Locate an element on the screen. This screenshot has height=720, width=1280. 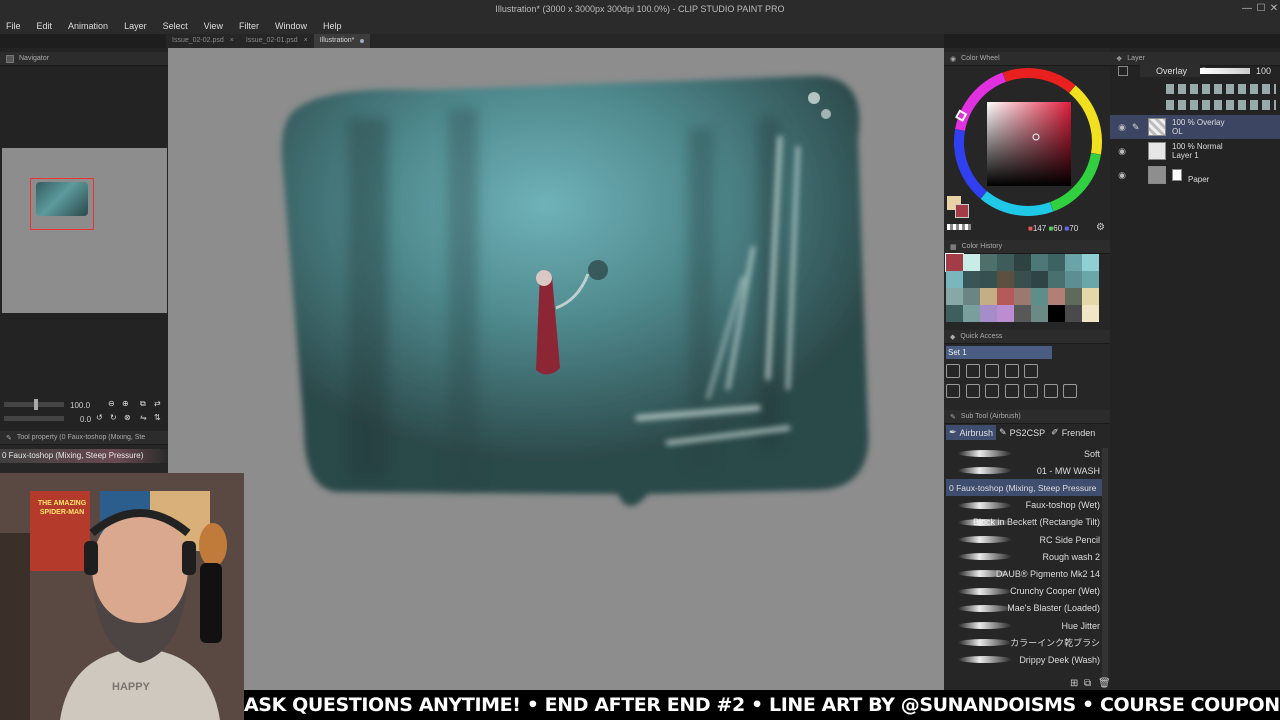
flip-icon: ⇄ is located at coordinates (157, 403).